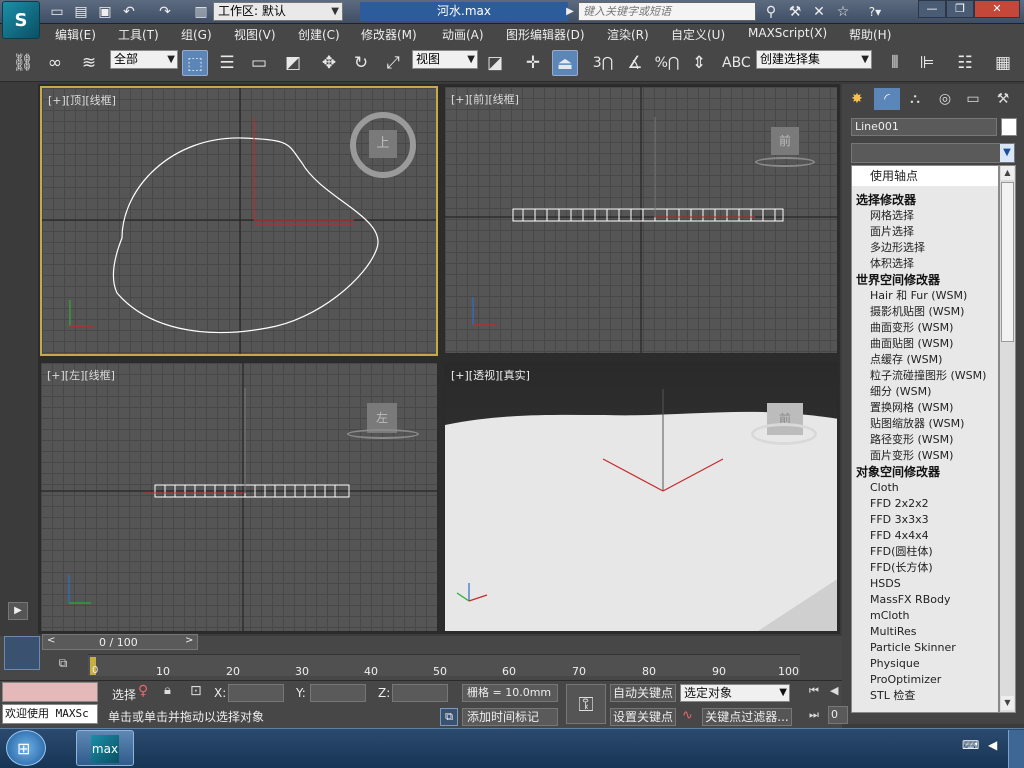 This screenshot has height=768, width=1024. I want to click on previous-frame-icon: ◀, so click(836, 693).